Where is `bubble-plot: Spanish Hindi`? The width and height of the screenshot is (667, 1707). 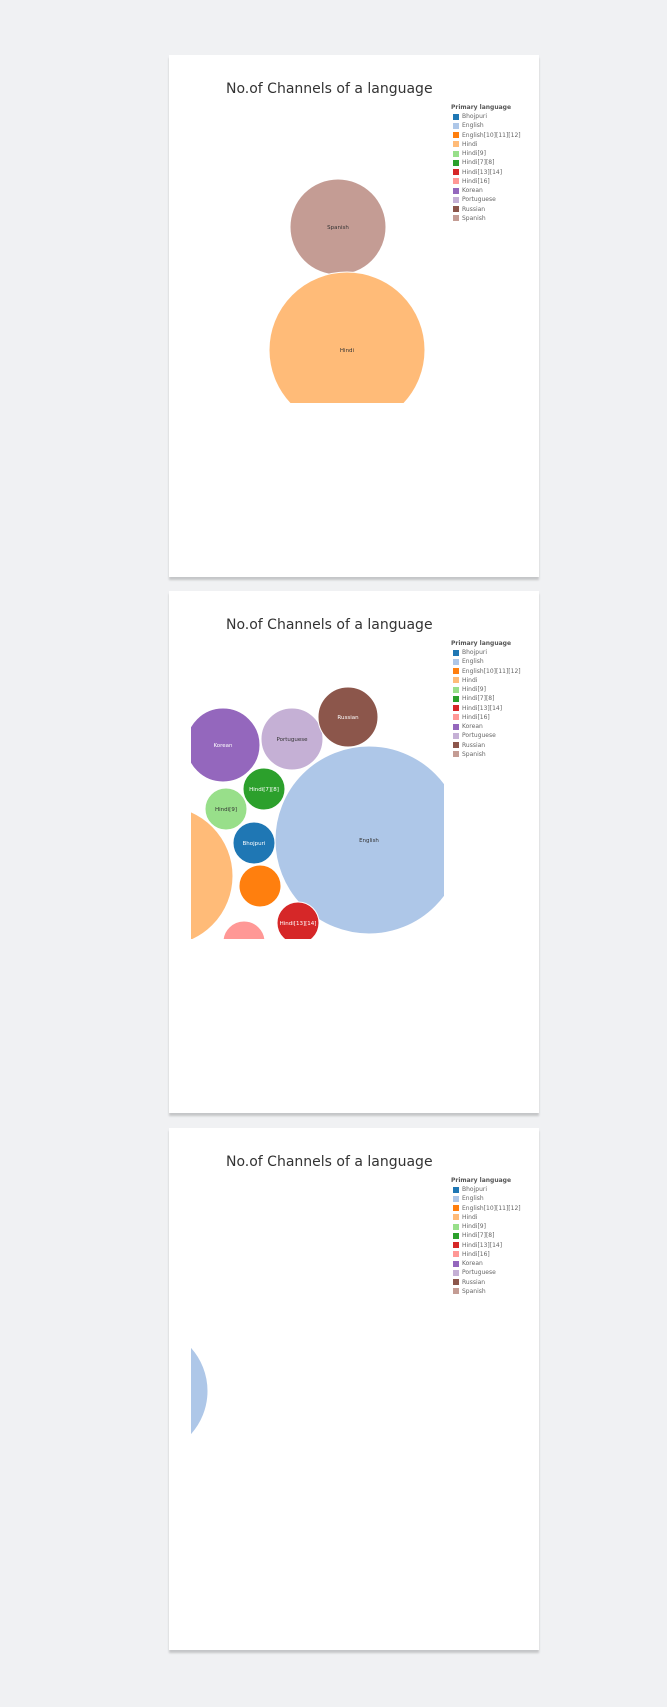
bubble-plot: Spanish Hindi is located at coordinates (317, 253).